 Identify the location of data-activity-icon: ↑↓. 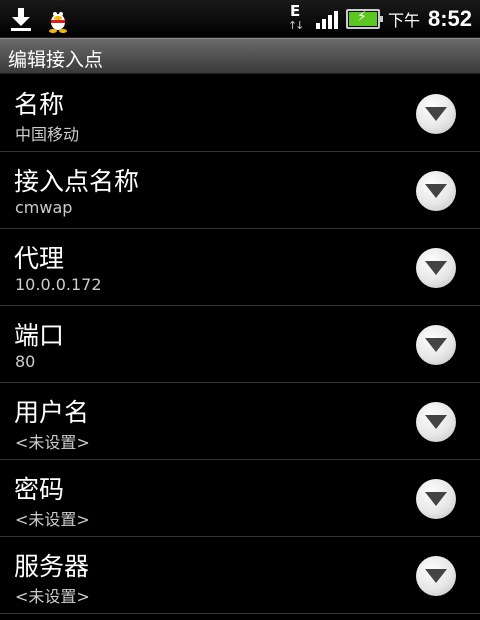
(296, 25).